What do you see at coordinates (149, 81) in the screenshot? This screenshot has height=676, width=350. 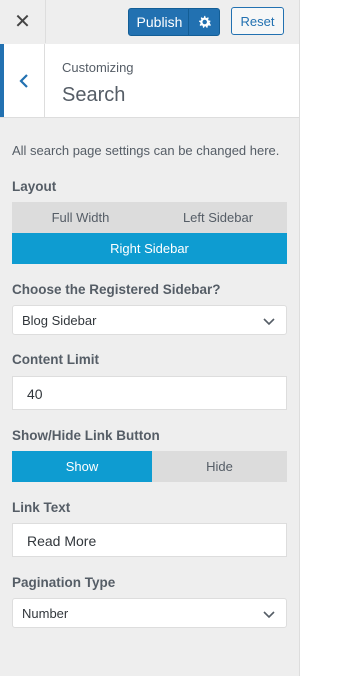 I see `section-header: Customizing Search` at bounding box center [149, 81].